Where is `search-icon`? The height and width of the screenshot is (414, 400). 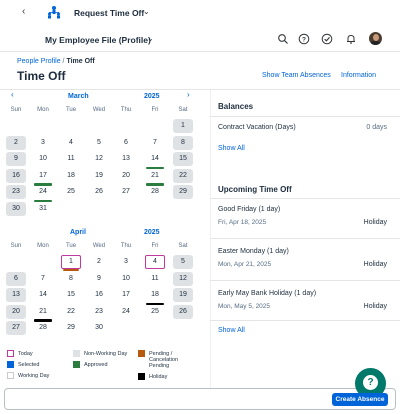 search-icon is located at coordinates (283, 39).